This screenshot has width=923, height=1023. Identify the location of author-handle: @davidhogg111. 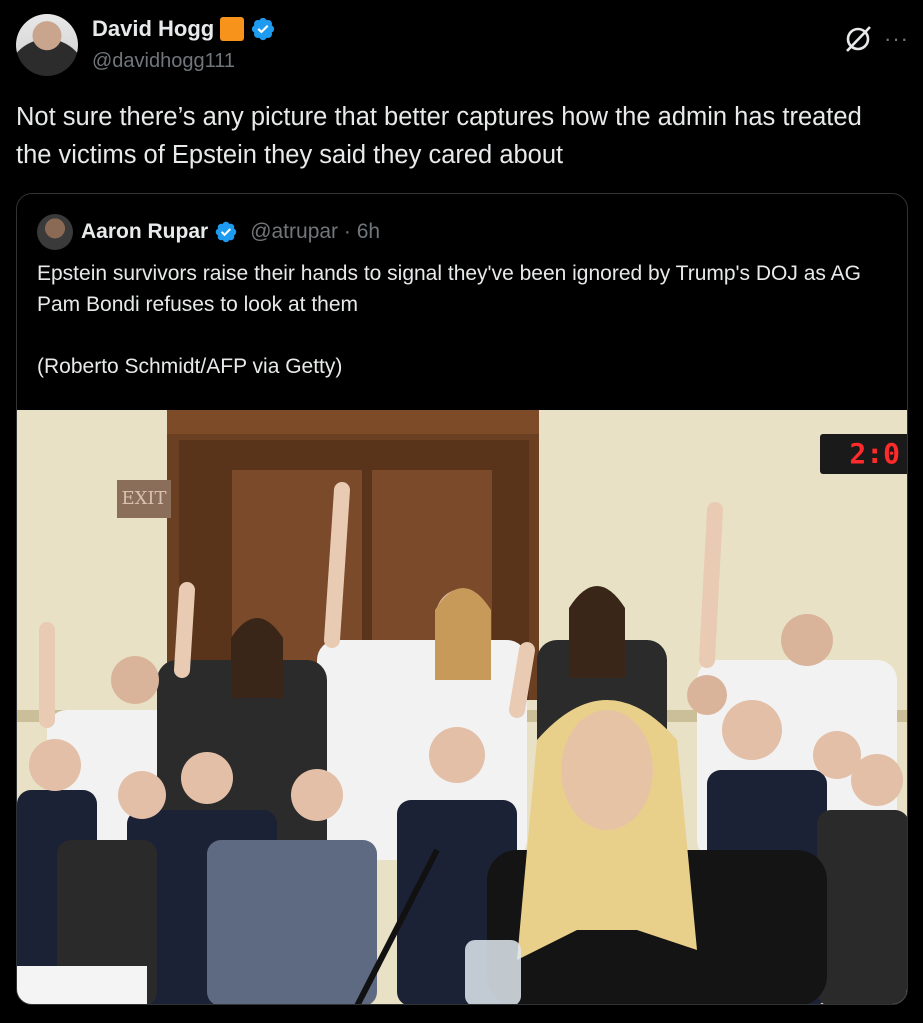
(163, 61).